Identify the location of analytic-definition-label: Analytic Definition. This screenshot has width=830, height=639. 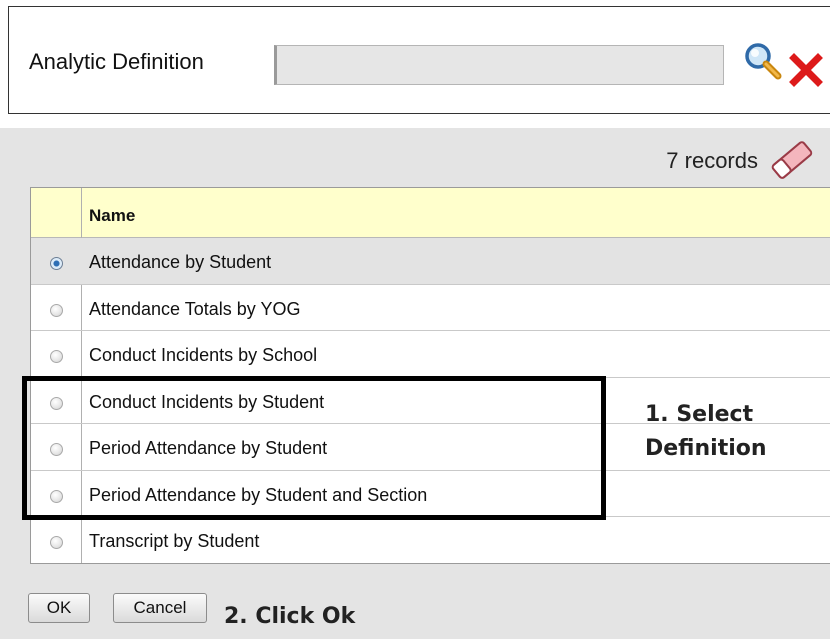
(116, 61).